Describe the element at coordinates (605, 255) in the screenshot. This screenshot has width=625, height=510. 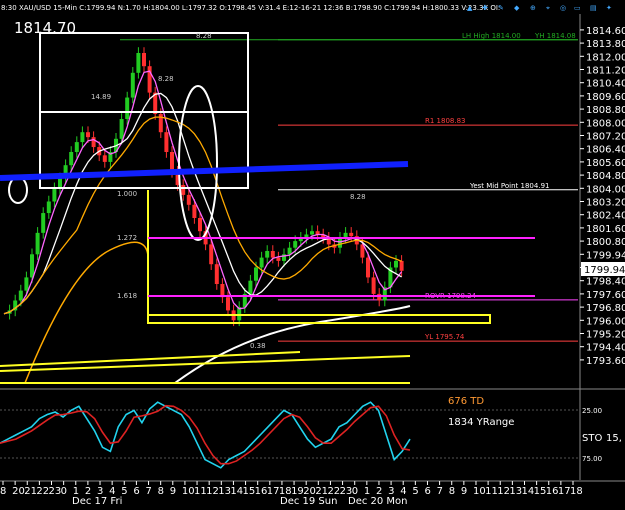
I see `price-tick-label: 1799.94` at that location.